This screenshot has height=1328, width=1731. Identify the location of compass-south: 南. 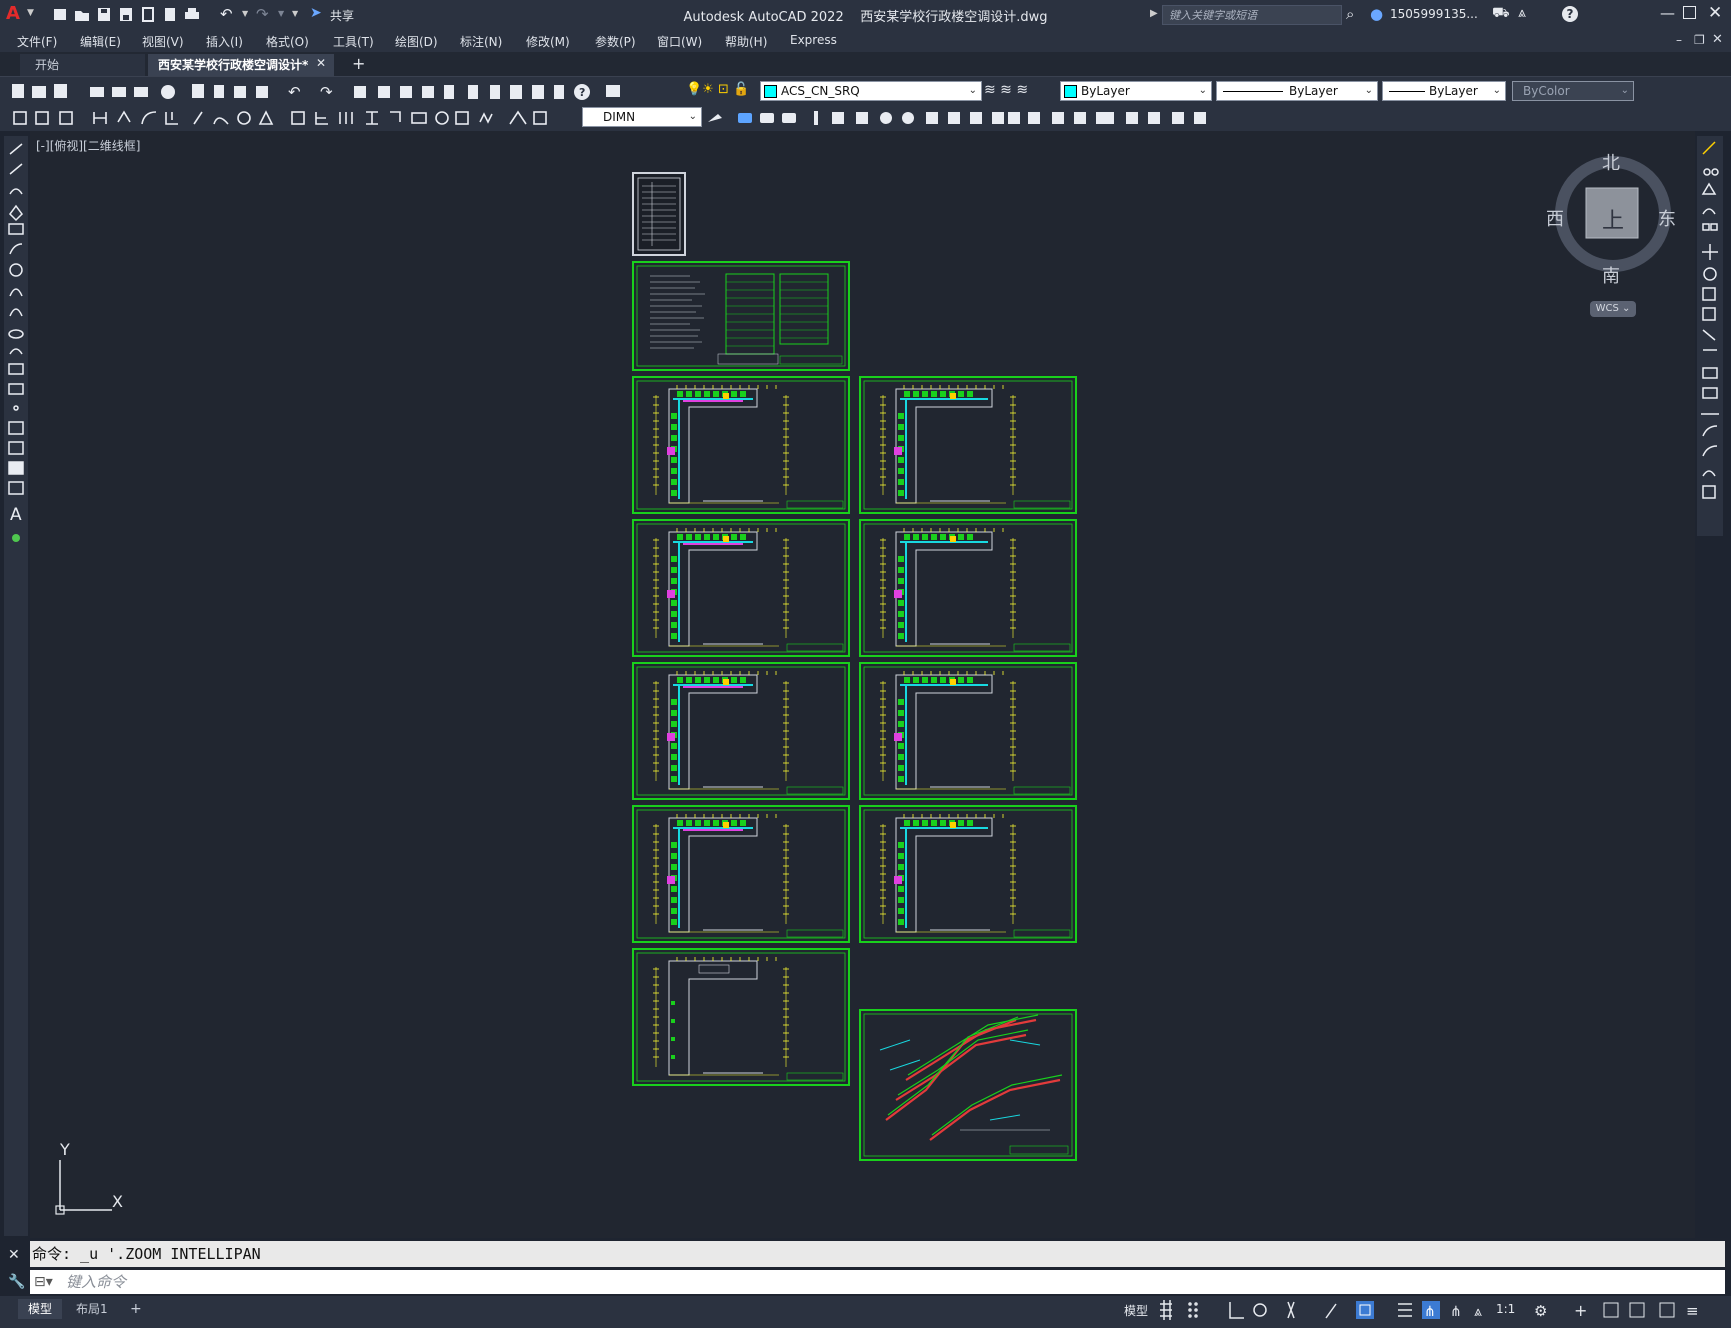
(1611, 275).